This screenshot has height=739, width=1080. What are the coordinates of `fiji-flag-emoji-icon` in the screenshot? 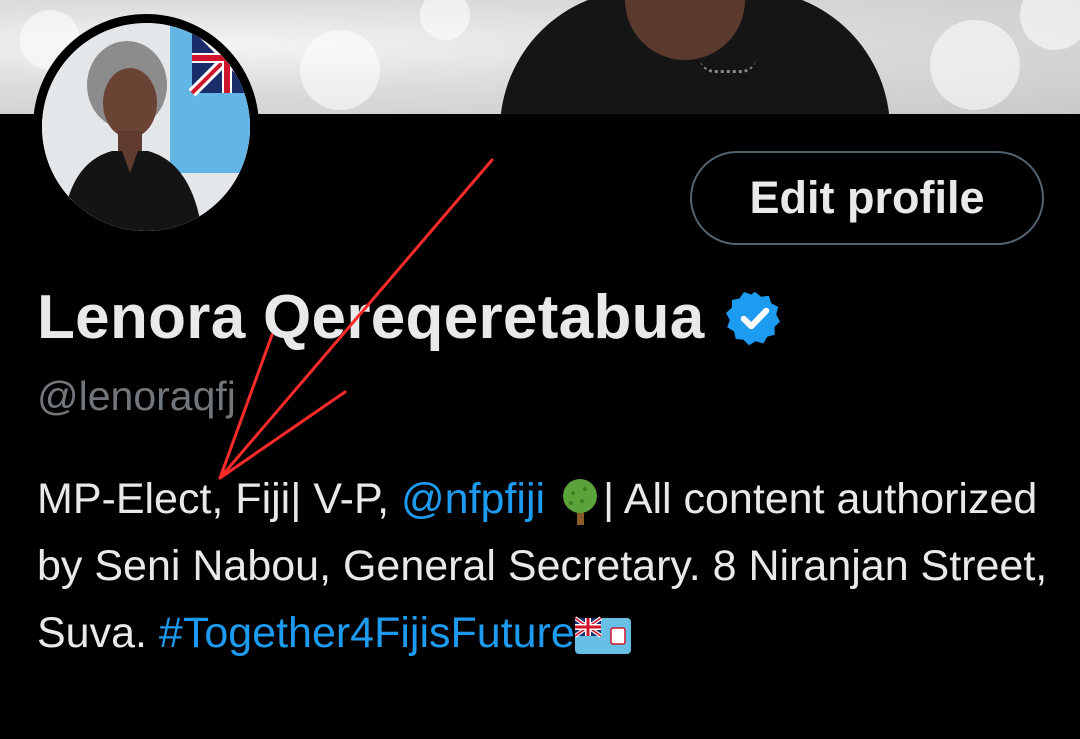 It's located at (602, 634).